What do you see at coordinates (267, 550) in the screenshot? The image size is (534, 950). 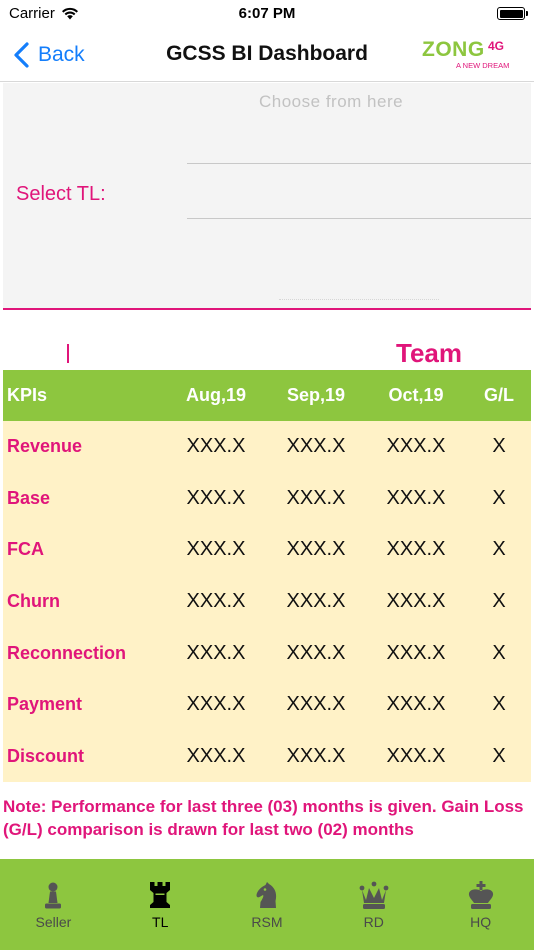 I see `table-row: FCA XXX.X XXX.X XXX.X X` at bounding box center [267, 550].